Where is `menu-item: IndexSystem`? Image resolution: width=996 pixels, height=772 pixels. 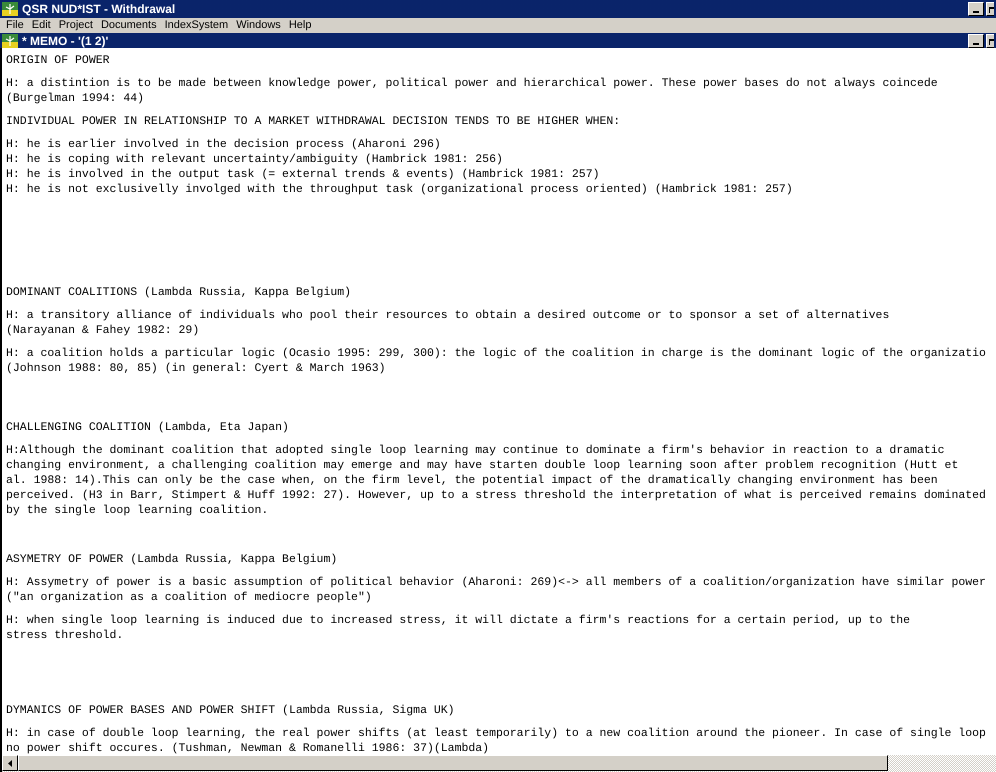 menu-item: IndexSystem is located at coordinates (196, 25).